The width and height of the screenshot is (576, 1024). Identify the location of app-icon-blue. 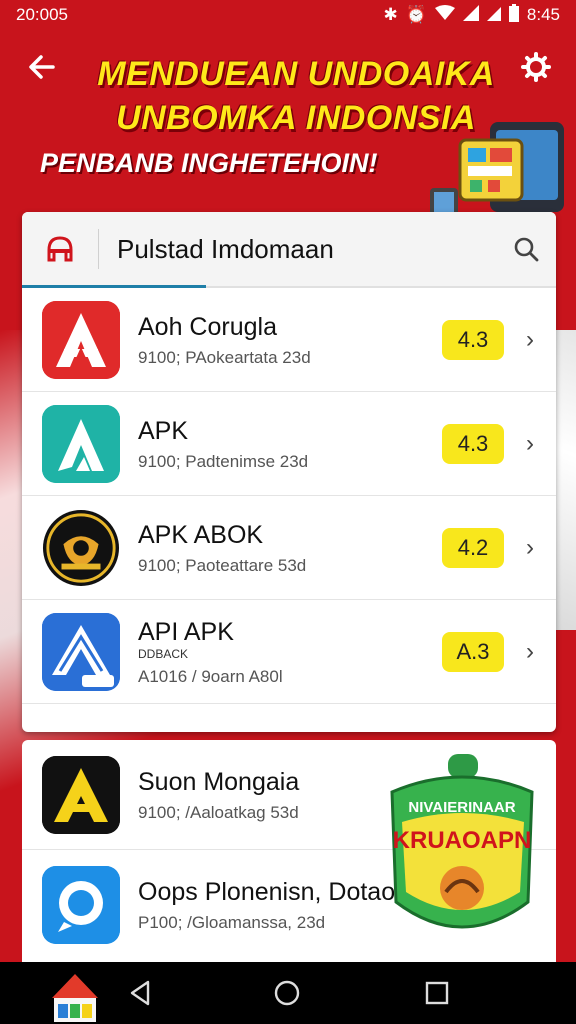
(81, 651).